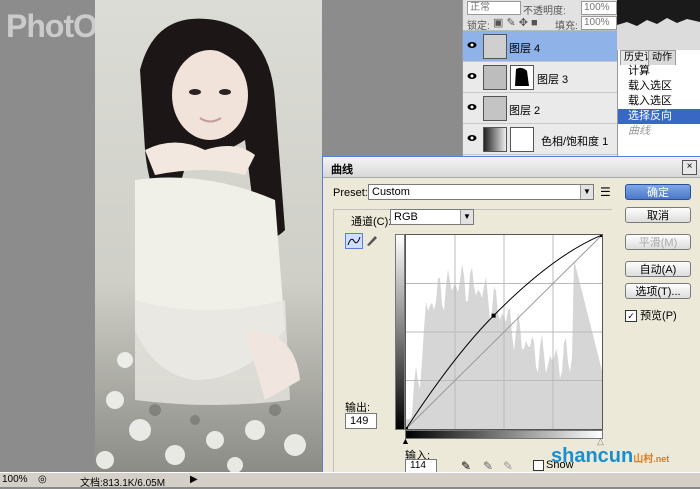  What do you see at coordinates (371, 222) in the screenshot?
I see `channel-label: 通道(C):` at bounding box center [371, 222].